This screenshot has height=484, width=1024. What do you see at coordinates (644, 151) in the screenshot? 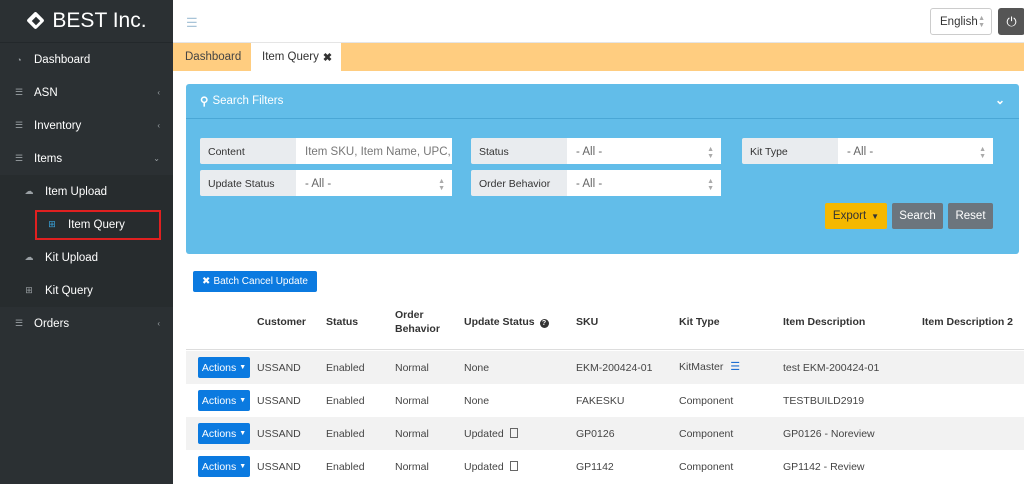
I see `status-select: - All - ▲ ▼` at bounding box center [644, 151].